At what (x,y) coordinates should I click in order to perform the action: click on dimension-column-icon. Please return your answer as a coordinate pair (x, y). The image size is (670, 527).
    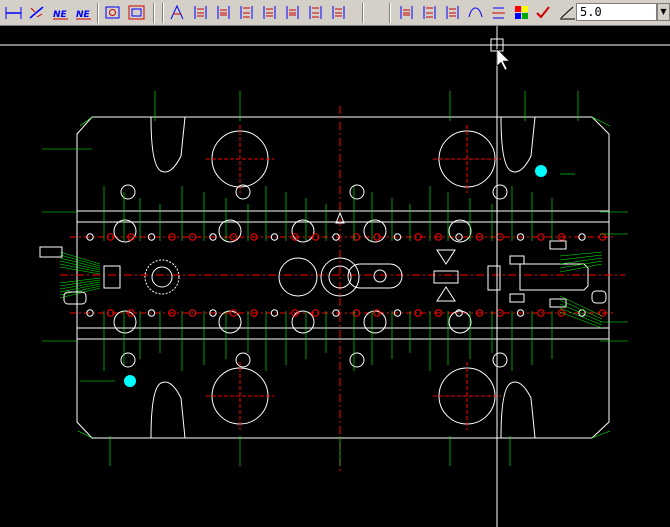
    Looking at the image, I should click on (452, 12).